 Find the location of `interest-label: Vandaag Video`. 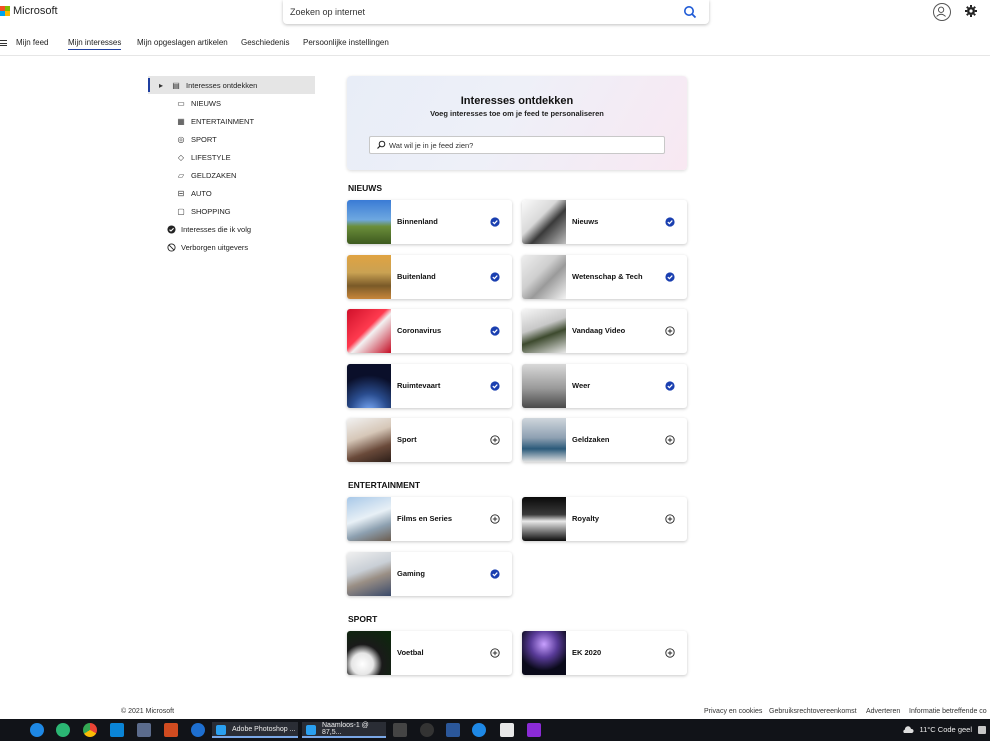

interest-label: Vandaag Video is located at coordinates (599, 331).